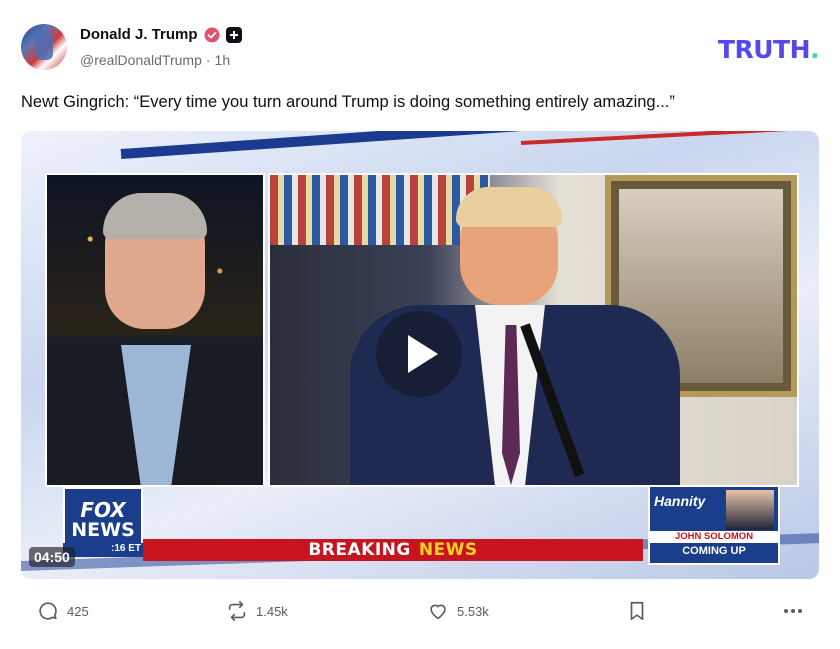 The width and height of the screenshot is (840, 649). I want to click on bookmark-button, so click(637, 611).